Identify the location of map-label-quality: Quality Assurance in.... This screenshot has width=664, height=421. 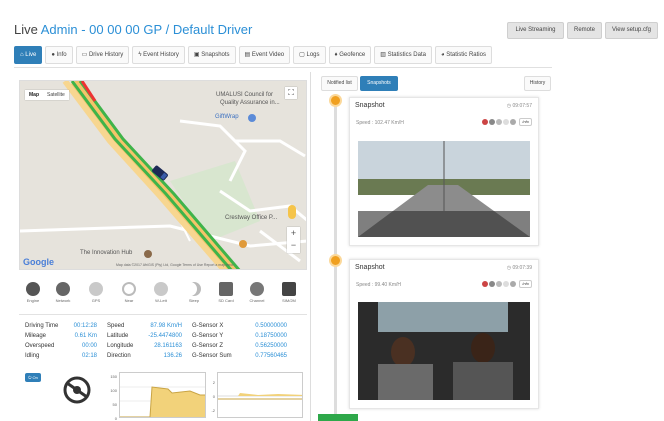
(250, 103).